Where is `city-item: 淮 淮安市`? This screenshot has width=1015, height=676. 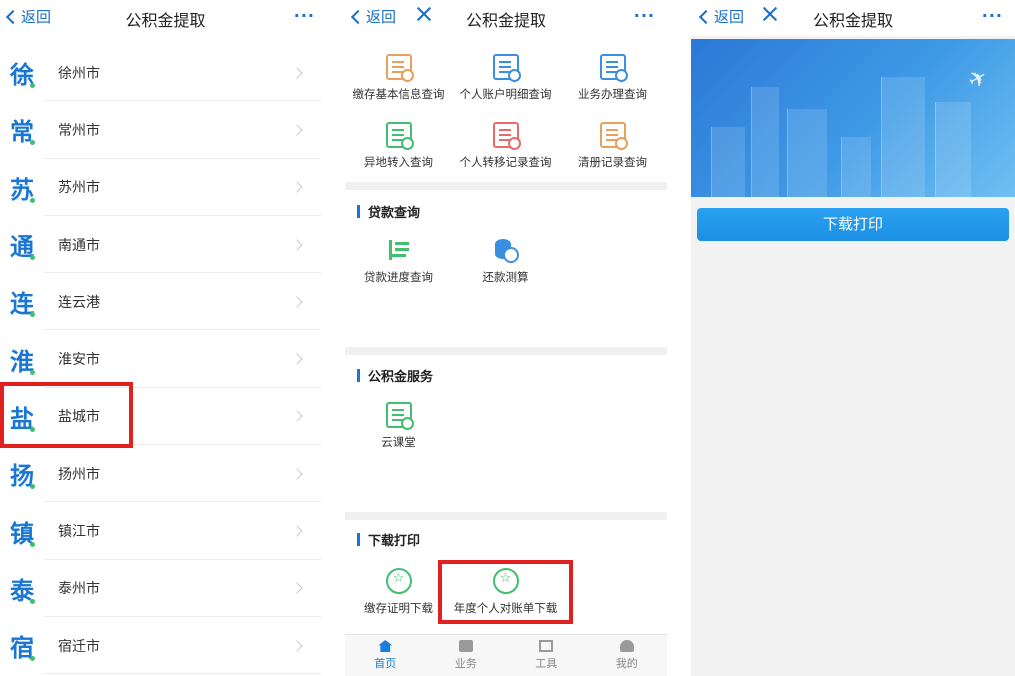 city-item: 淮 淮安市 is located at coordinates (165, 359).